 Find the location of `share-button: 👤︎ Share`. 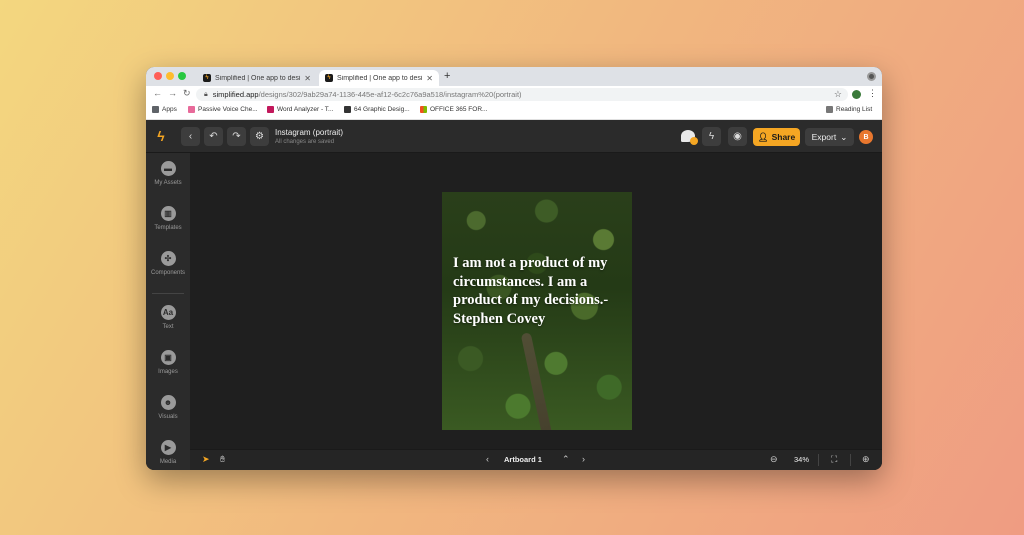

share-button: 👤︎ Share is located at coordinates (776, 137).